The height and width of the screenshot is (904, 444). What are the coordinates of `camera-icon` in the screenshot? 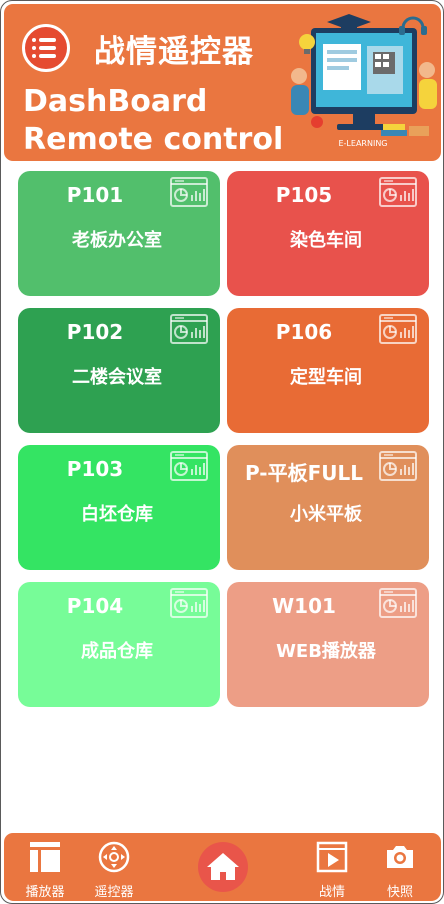 It's located at (400, 857).